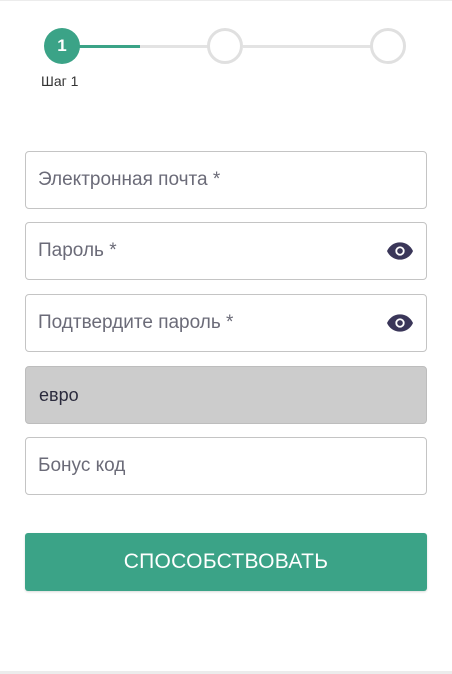 Image resolution: width=452 pixels, height=674 pixels. I want to click on password-input, so click(226, 251).